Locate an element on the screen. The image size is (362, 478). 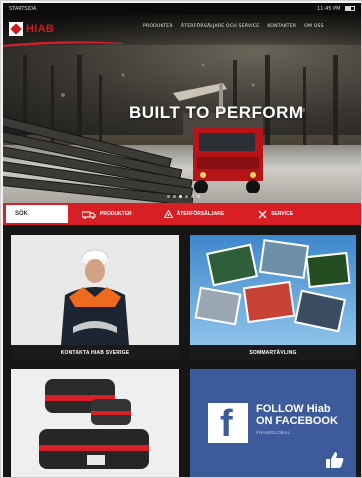
carousel-dots is located at coordinates (183, 196).